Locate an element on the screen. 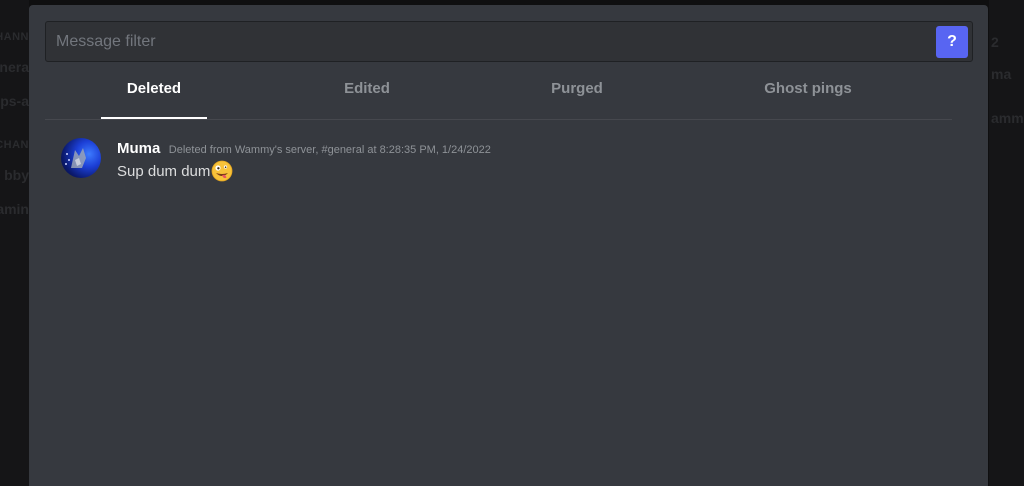  background-channel-item: bby is located at coordinates (16, 175).